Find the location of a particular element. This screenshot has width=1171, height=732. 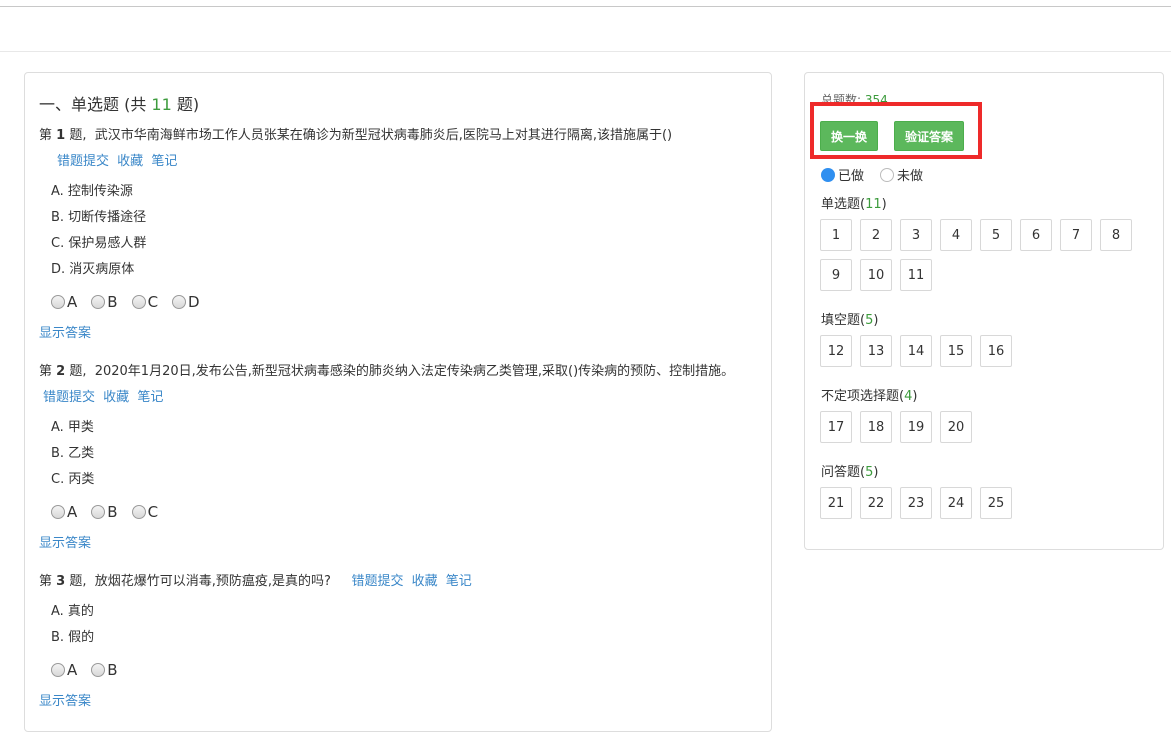

question-cell: 20 is located at coordinates (956, 427).